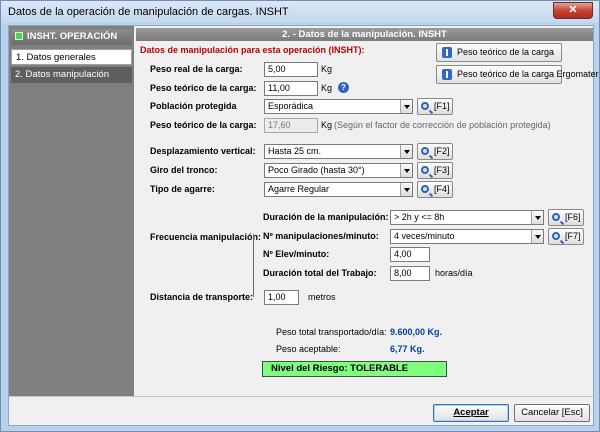 The image size is (600, 432). Describe the element at coordinates (291, 88) in the screenshot. I see `peso-teorico-input: 11,00` at that location.